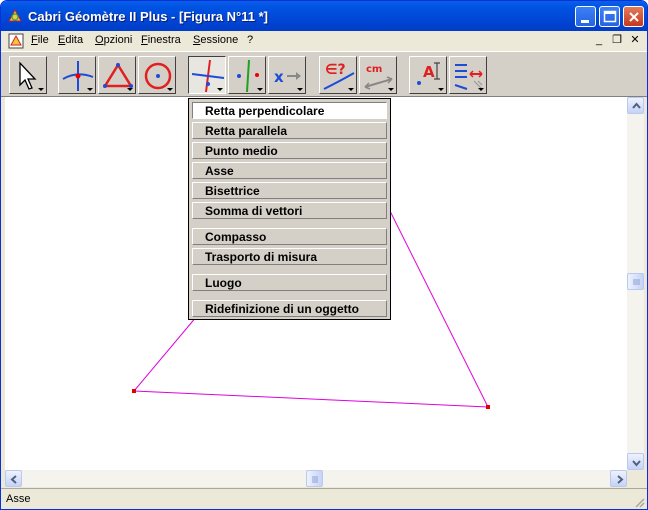 The height and width of the screenshot is (510, 648). I want to click on window-title: Cabri Géomètre II Plus - [Figura N°11 *], so click(148, 16).